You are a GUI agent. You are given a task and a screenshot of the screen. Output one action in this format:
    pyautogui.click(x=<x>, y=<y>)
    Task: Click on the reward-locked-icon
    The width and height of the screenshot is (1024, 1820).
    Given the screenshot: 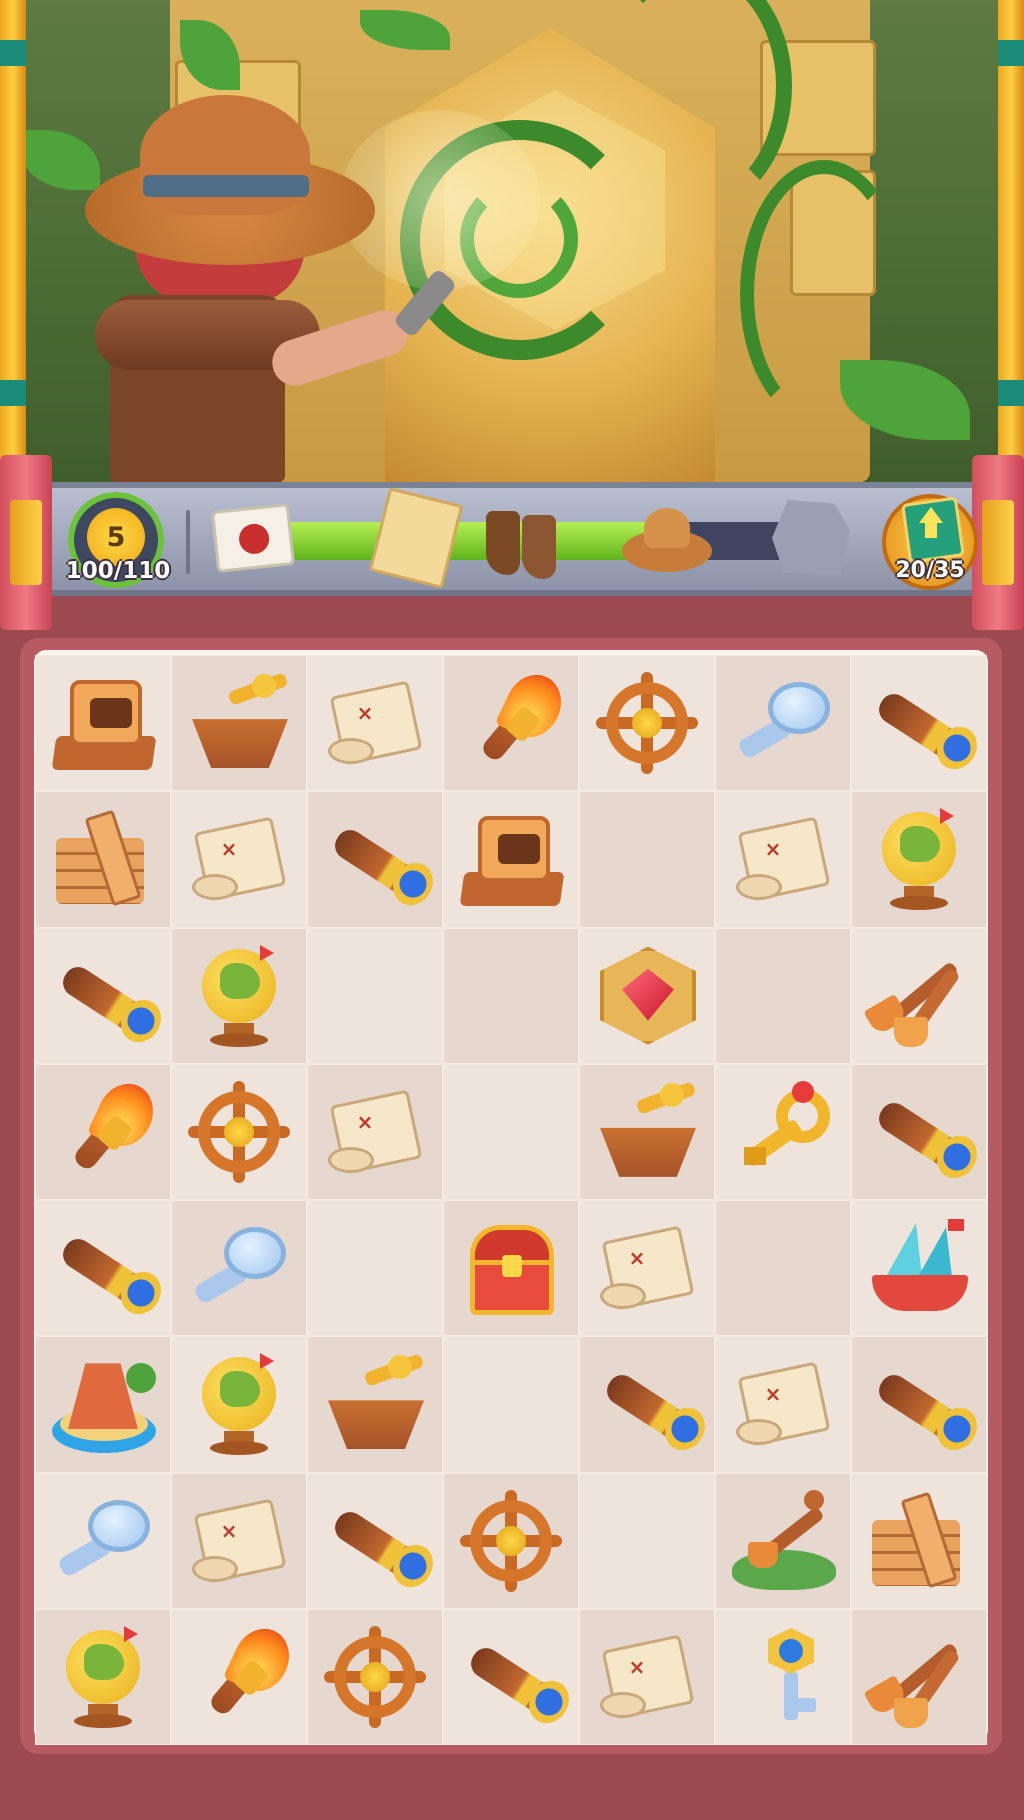 What is the action you would take?
    pyautogui.click(x=811, y=538)
    